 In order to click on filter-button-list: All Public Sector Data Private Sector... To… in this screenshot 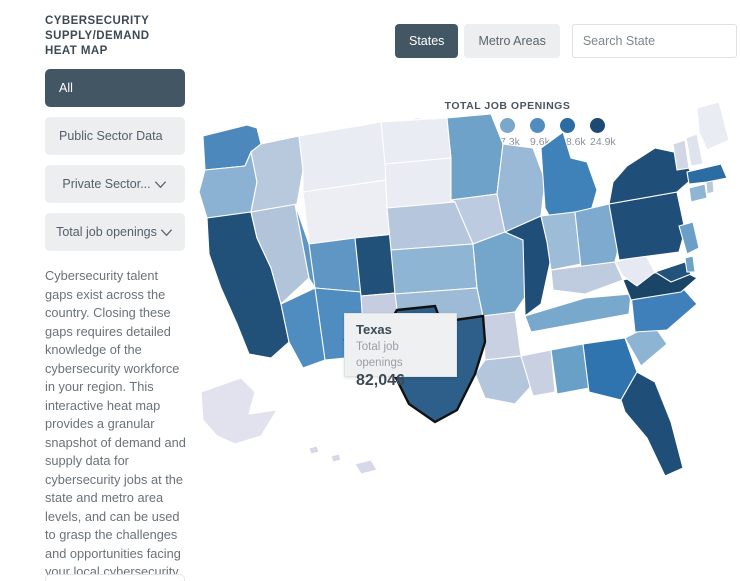, I will do `click(115, 160)`.